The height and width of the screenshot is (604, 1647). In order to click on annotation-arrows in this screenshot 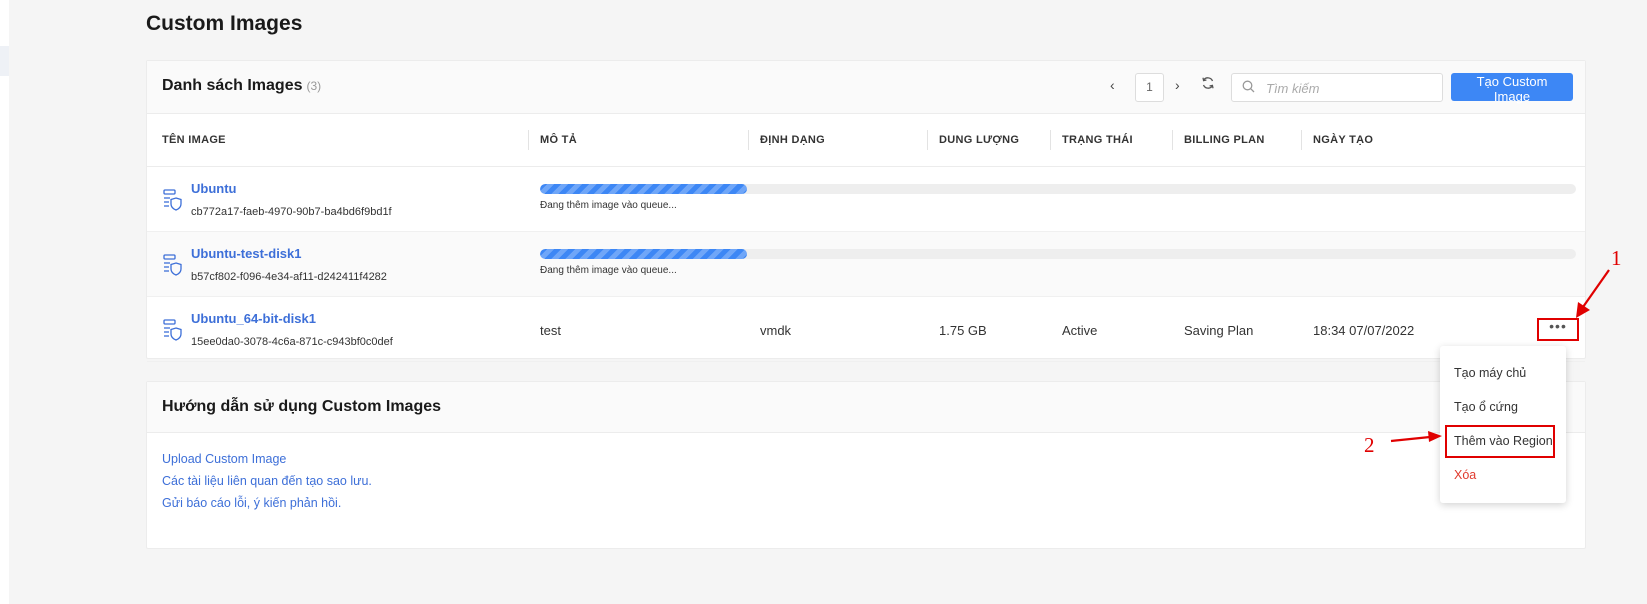, I will do `click(1500, 356)`.